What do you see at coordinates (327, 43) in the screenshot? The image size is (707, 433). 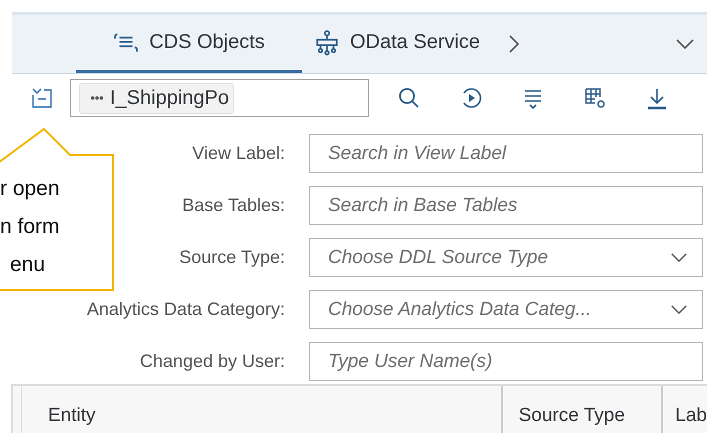 I see `network-icon` at bounding box center [327, 43].